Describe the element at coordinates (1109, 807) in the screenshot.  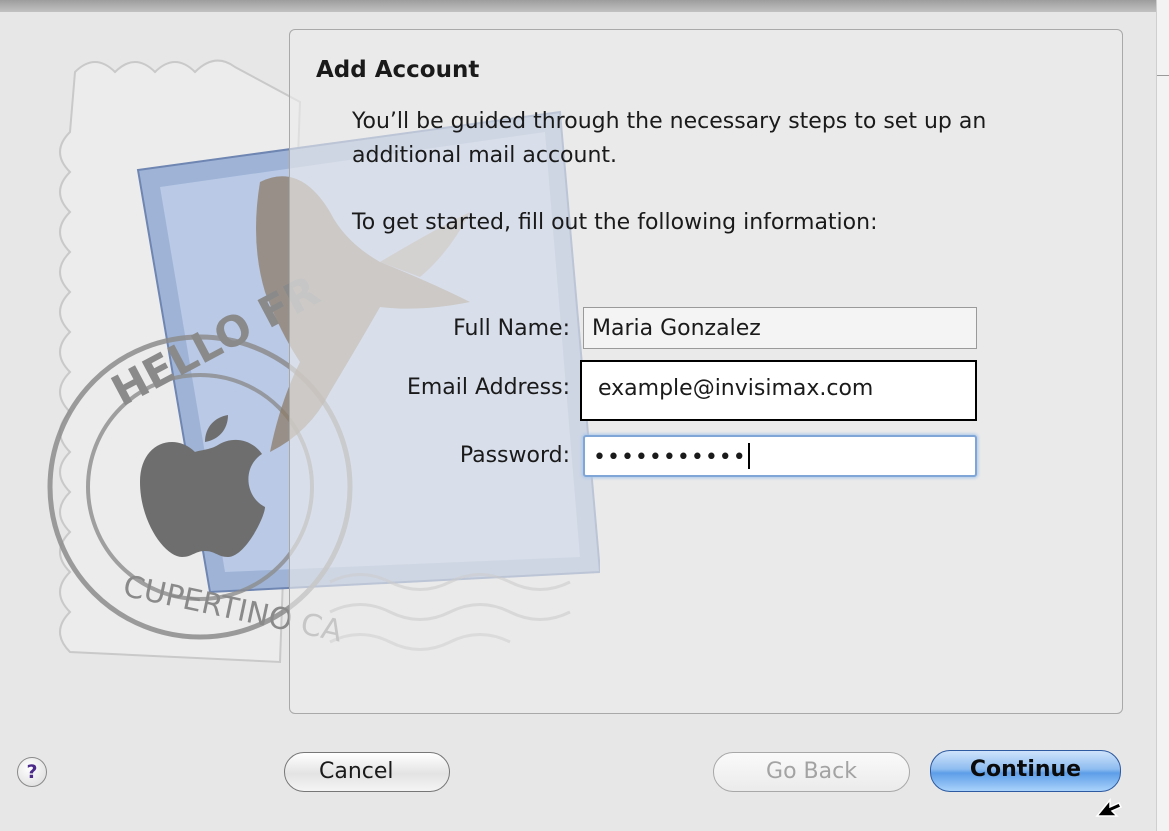
I see `mouse-pointer-icon` at that location.